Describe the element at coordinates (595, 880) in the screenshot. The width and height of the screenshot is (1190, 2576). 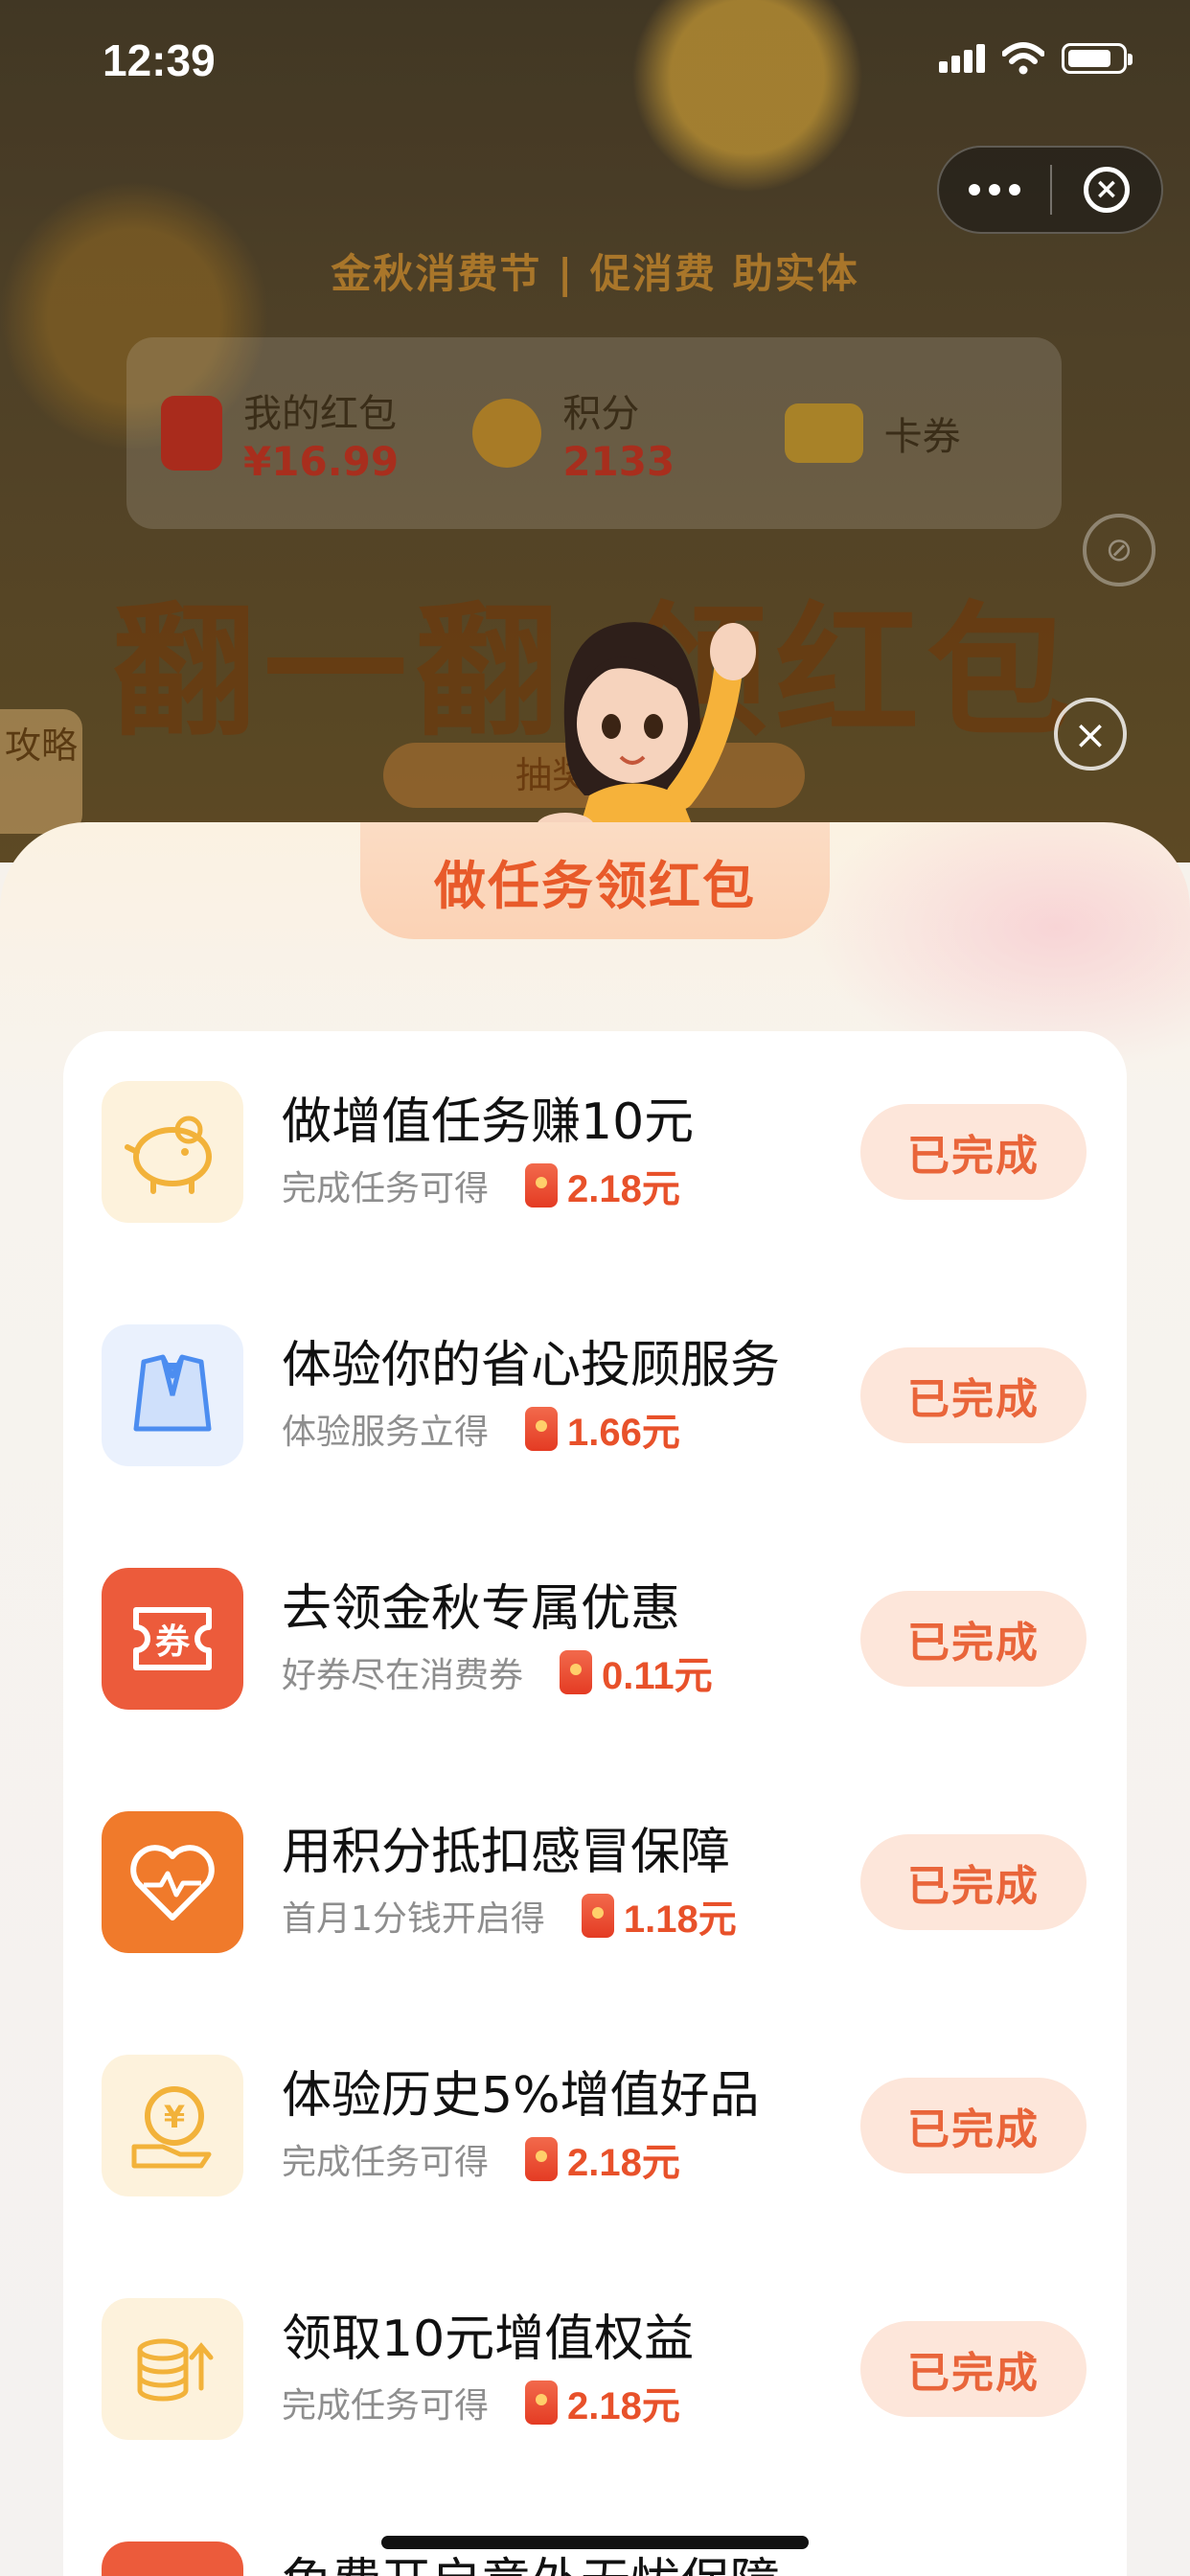
I see `sheet-title: 做任务领红包` at that location.